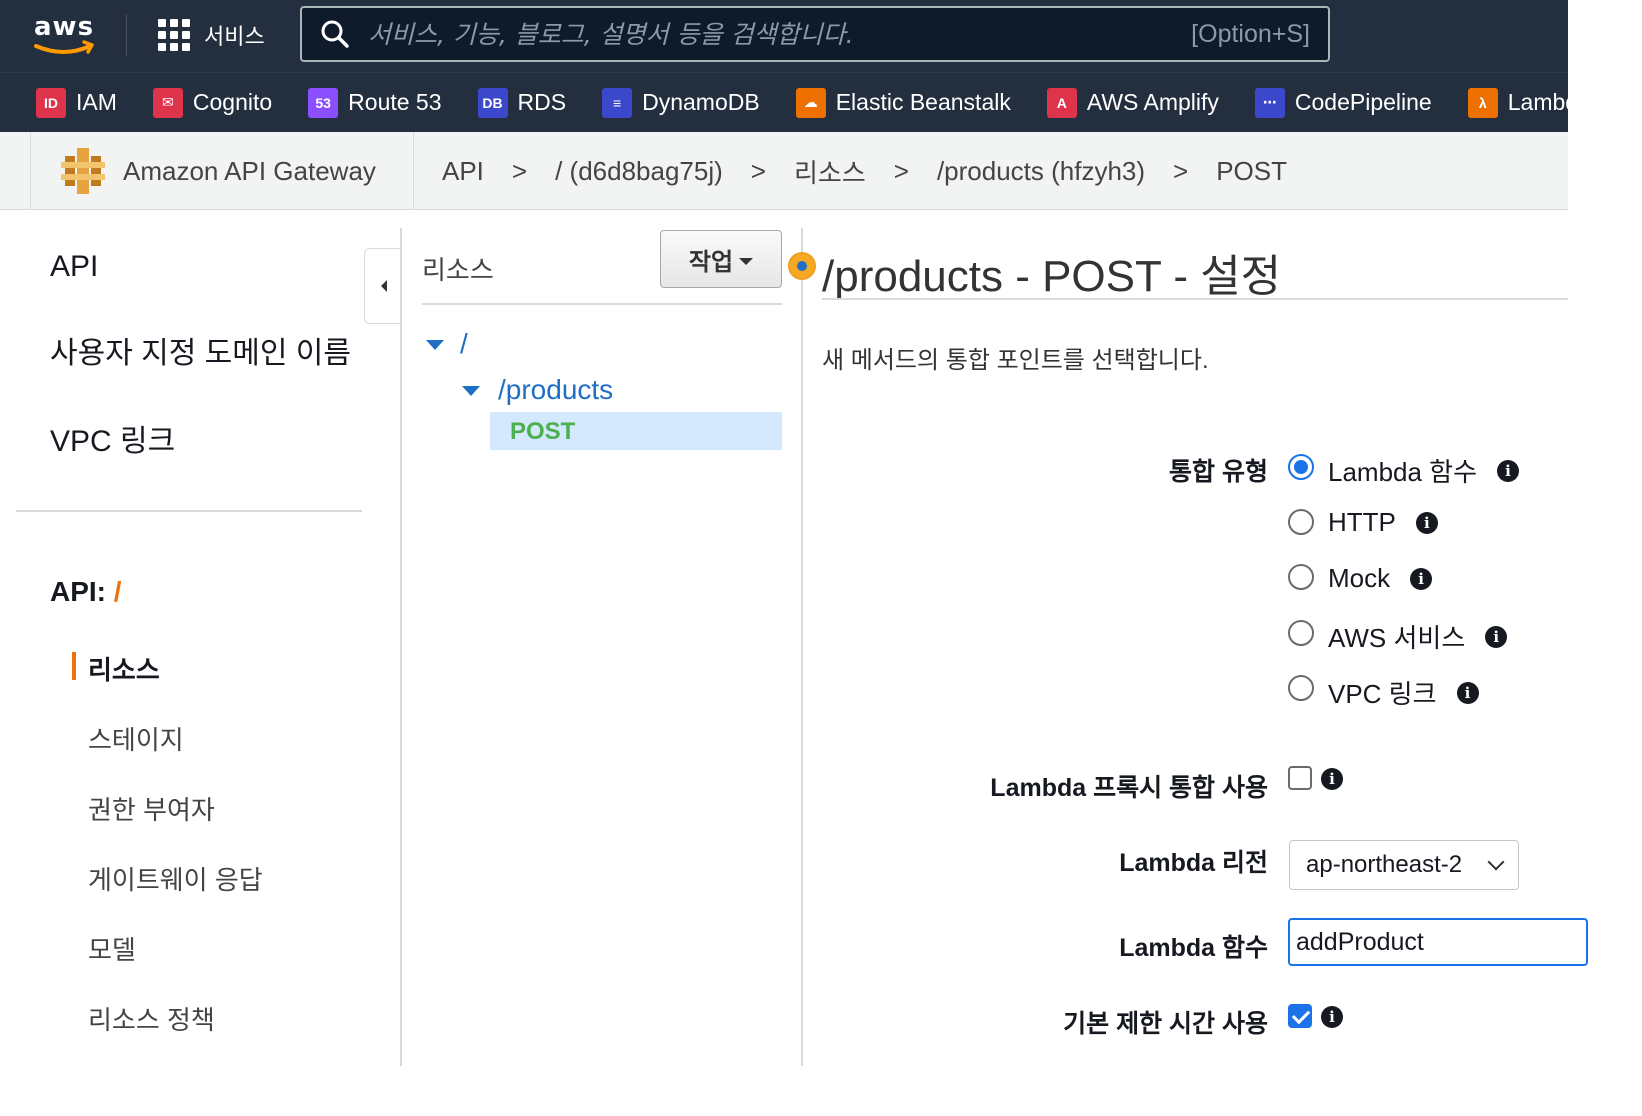 The height and width of the screenshot is (1116, 1642). Describe the element at coordinates (923, 102) in the screenshot. I see `favorite-label: Elastic Beanstalk` at that location.